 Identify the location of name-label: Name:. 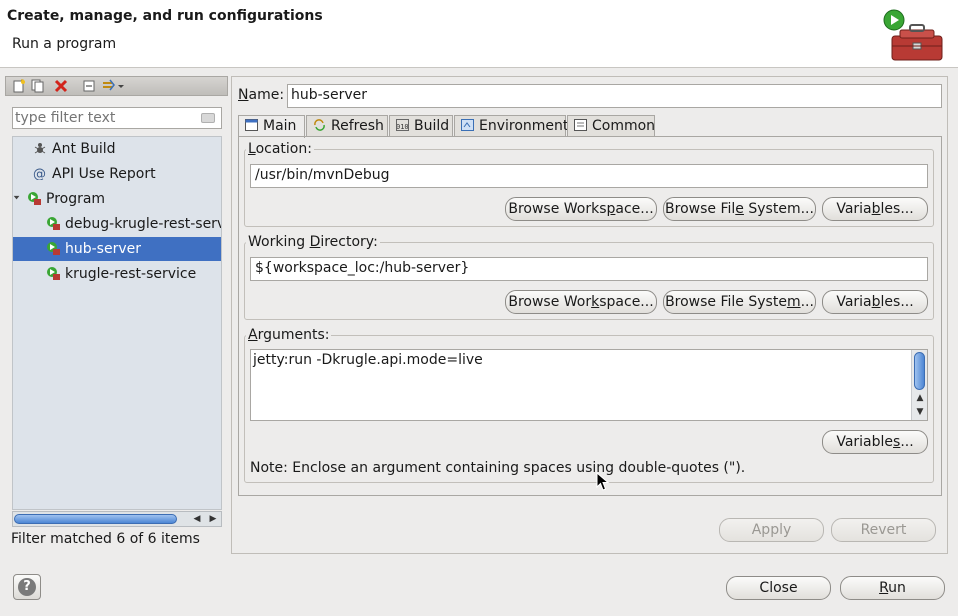
(261, 95).